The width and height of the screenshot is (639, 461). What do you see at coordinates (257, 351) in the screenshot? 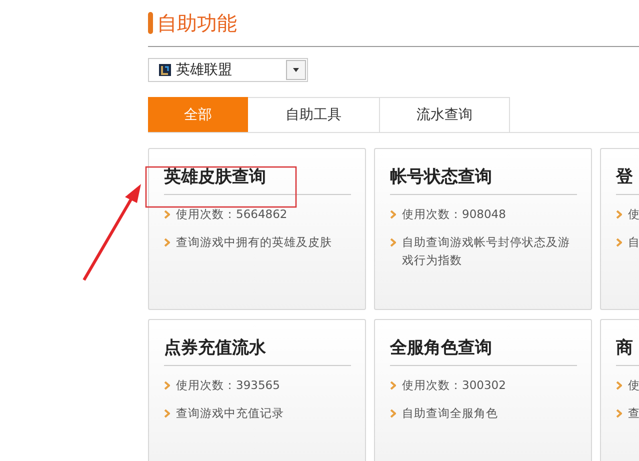
I see `card-title: 点券充值流水` at bounding box center [257, 351].